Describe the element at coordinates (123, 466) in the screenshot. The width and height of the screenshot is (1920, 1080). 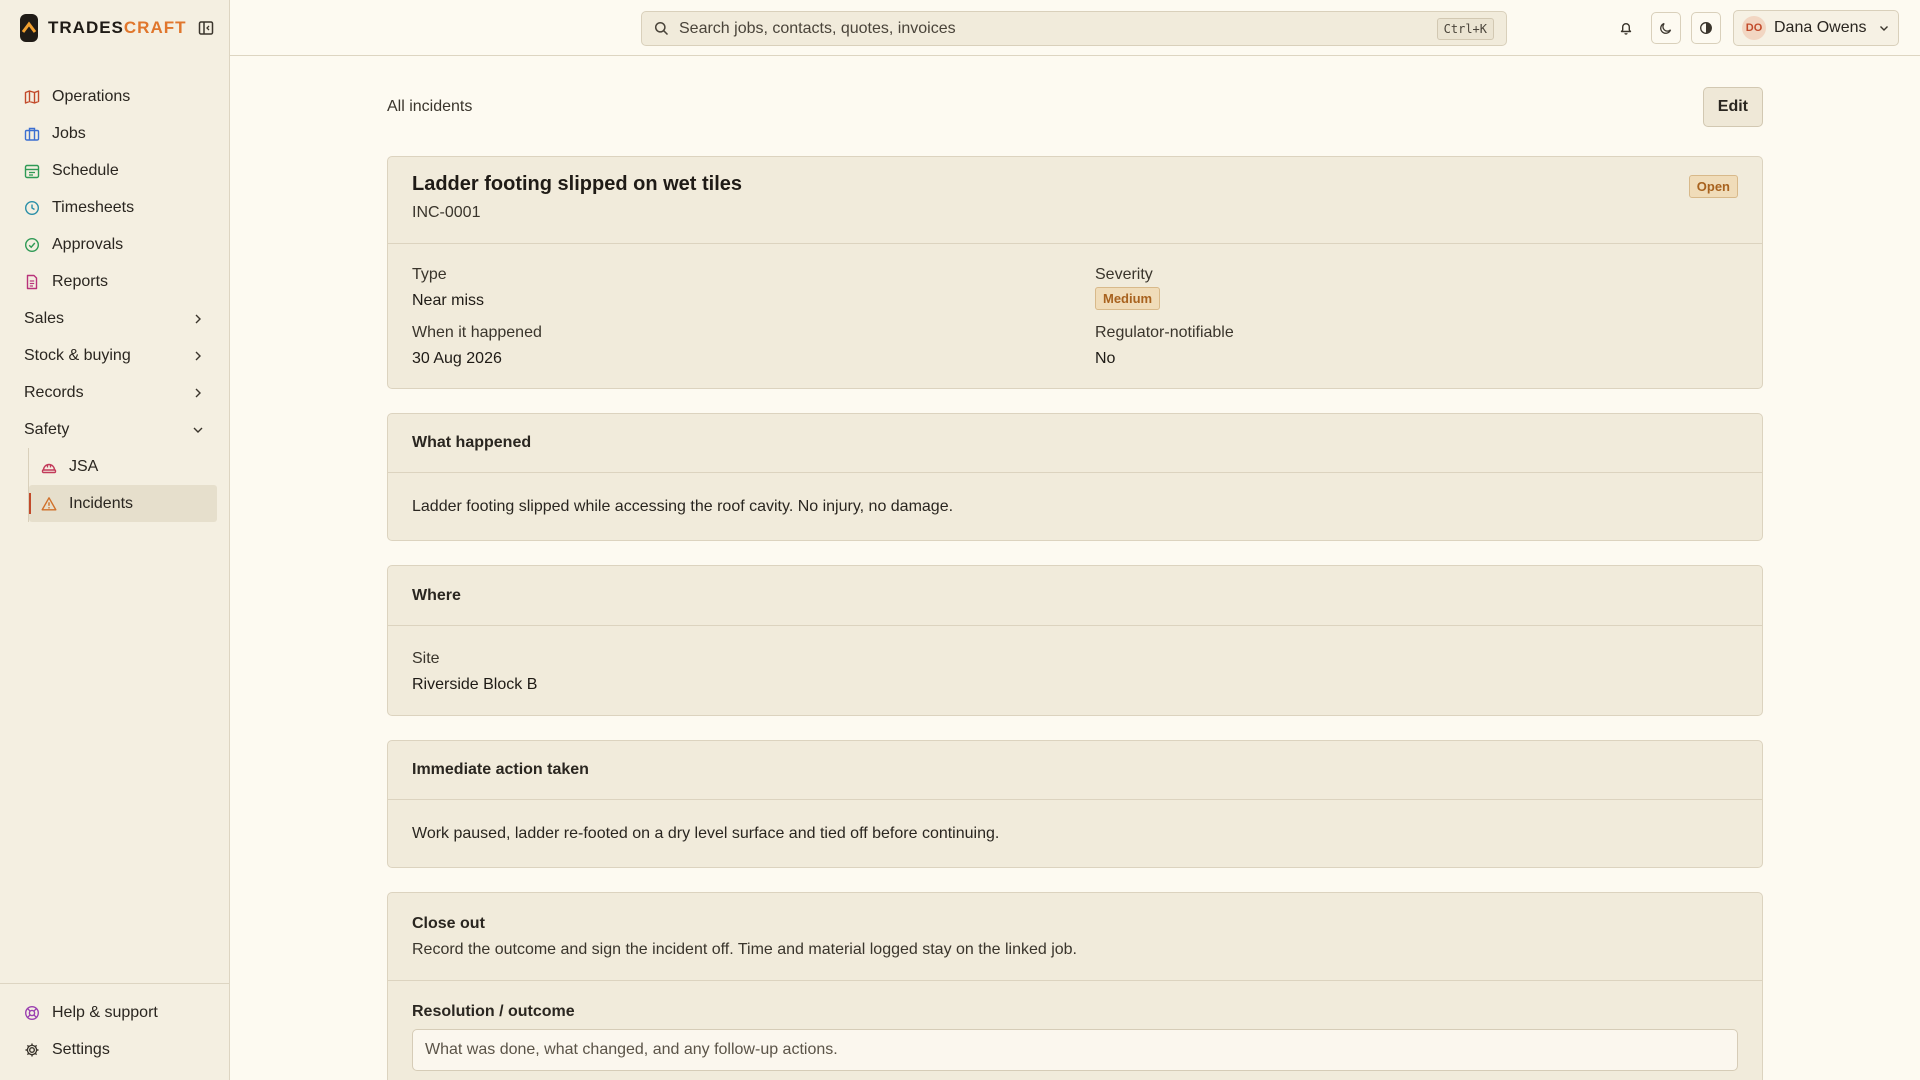
I see `sidebar-item-jsa: JSA` at that location.